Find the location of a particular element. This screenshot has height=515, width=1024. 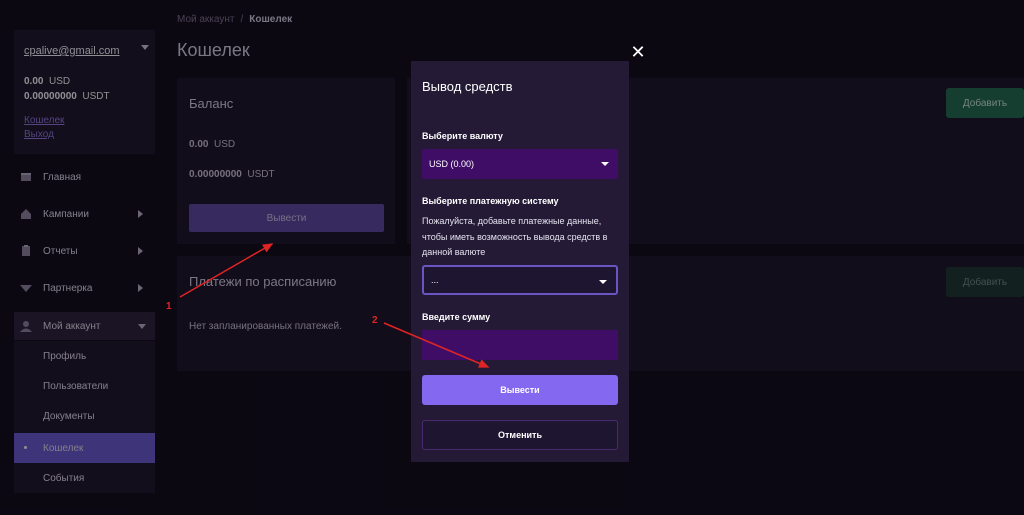

currency-select-value: USD (0.00) is located at coordinates (452, 164).